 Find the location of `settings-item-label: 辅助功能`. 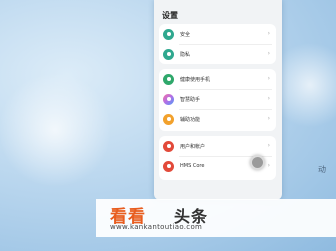

settings-item-label: 辅助功能 is located at coordinates (190, 119).